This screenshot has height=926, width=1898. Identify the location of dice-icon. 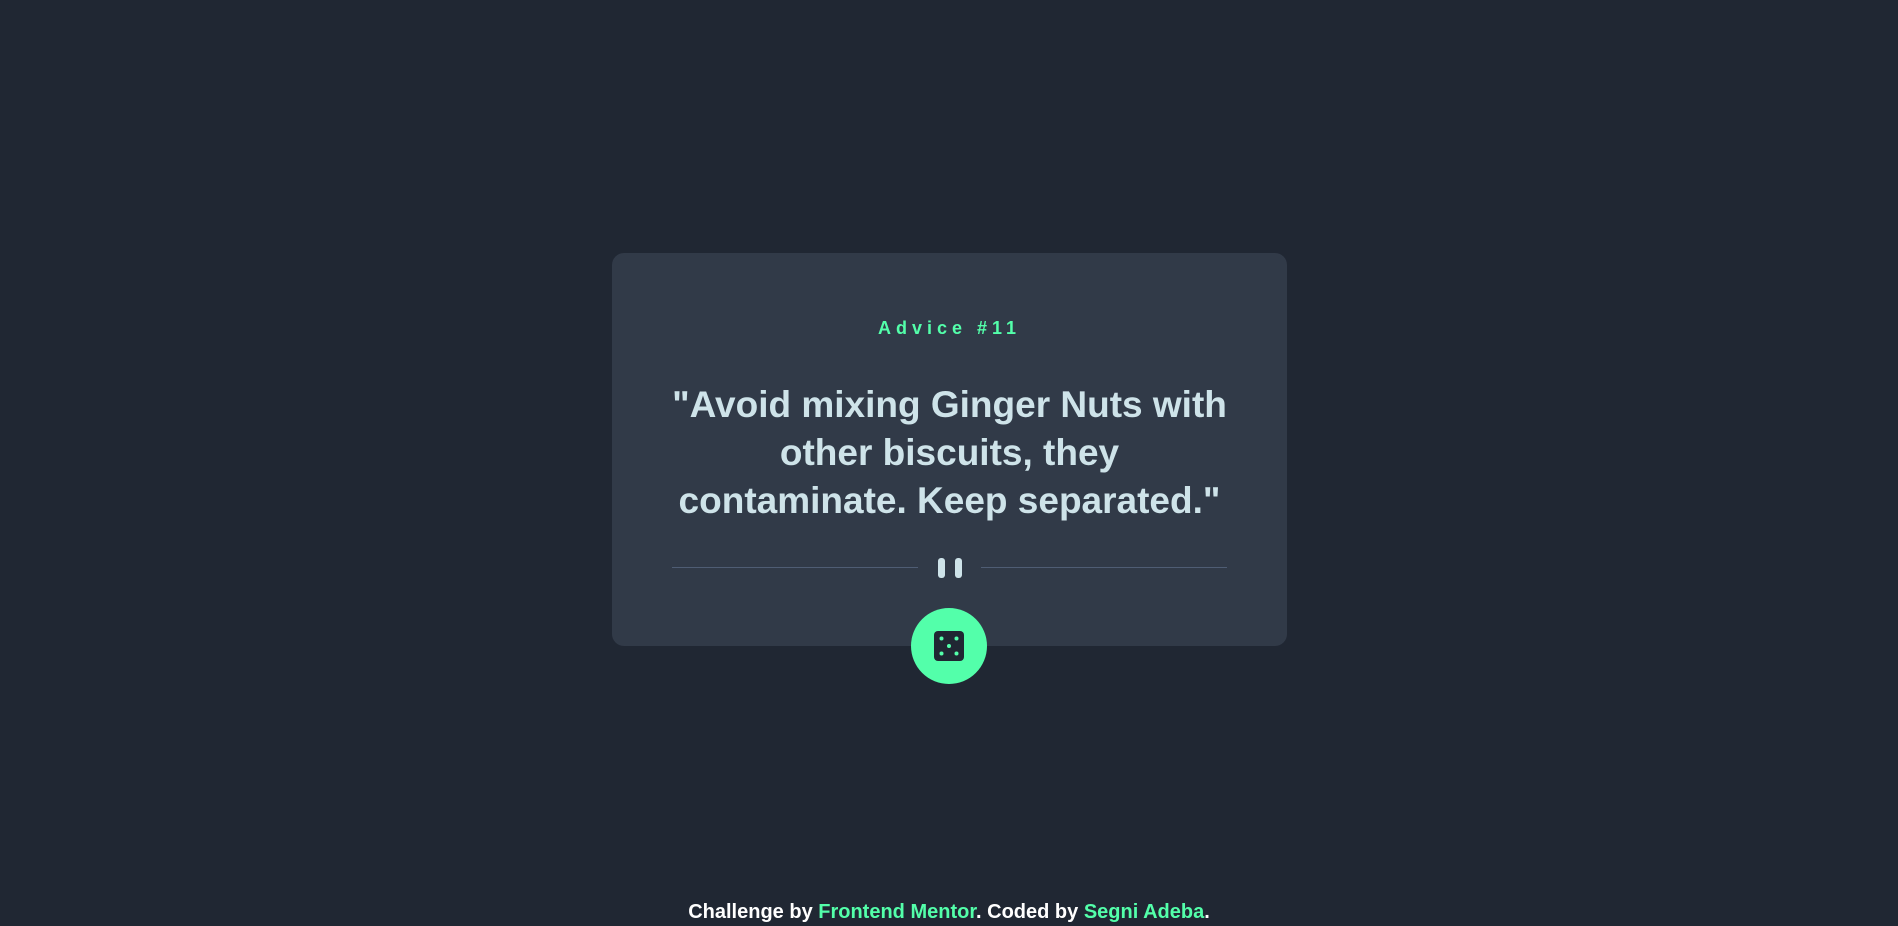
(949, 646).